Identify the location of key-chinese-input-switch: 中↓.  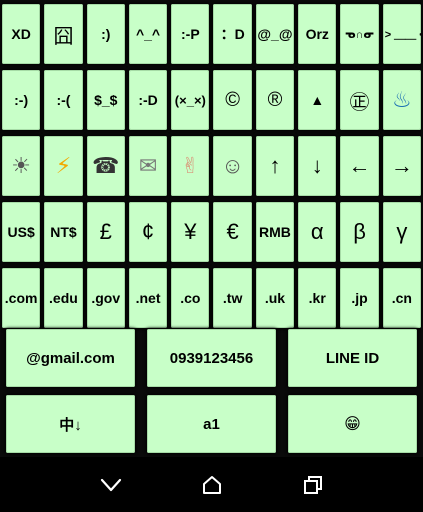
(70, 424).